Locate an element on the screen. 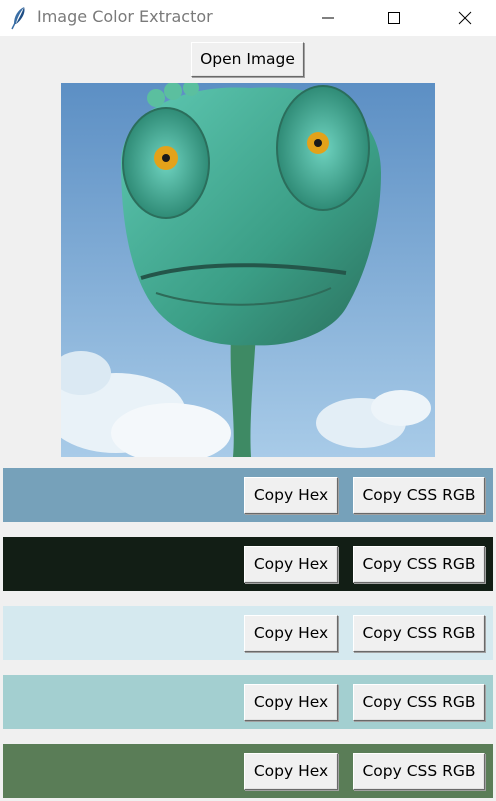  maximize-icon is located at coordinates (394, 18).